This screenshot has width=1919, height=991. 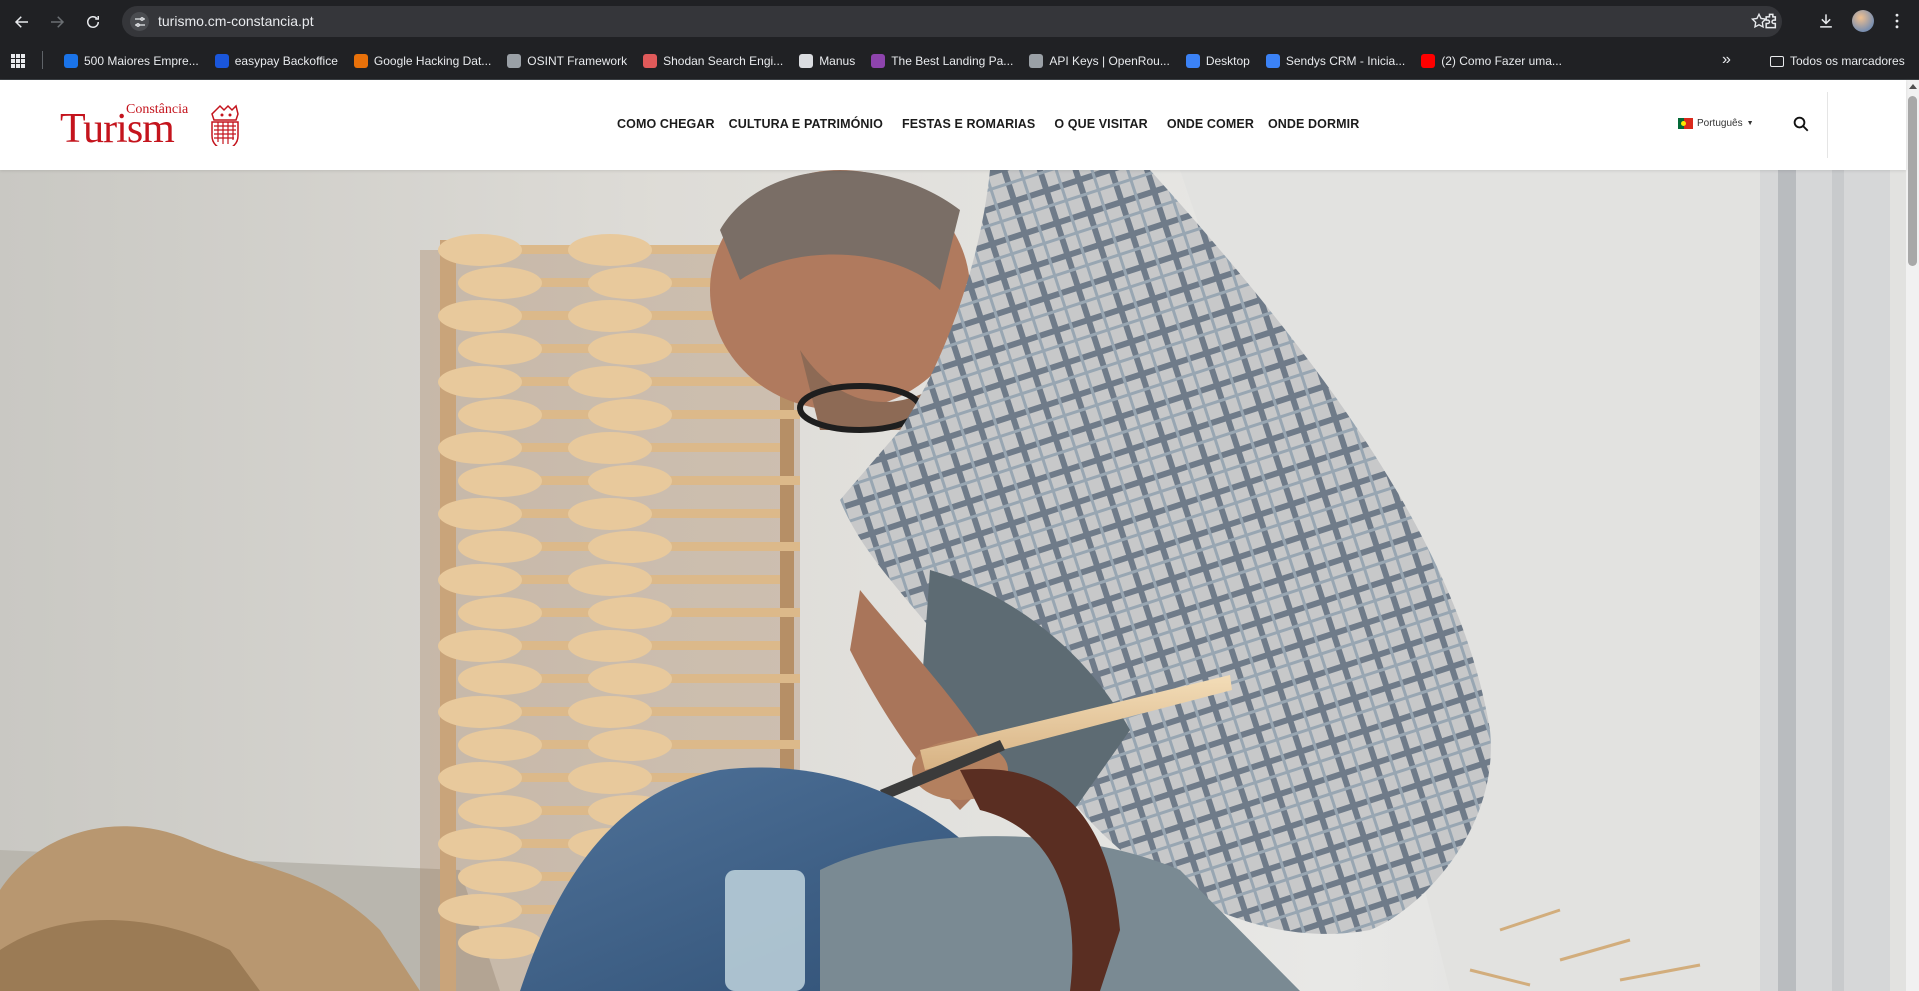 I want to click on all-bookmarks-button: Todos os marcadores, so click(x=1837, y=61).